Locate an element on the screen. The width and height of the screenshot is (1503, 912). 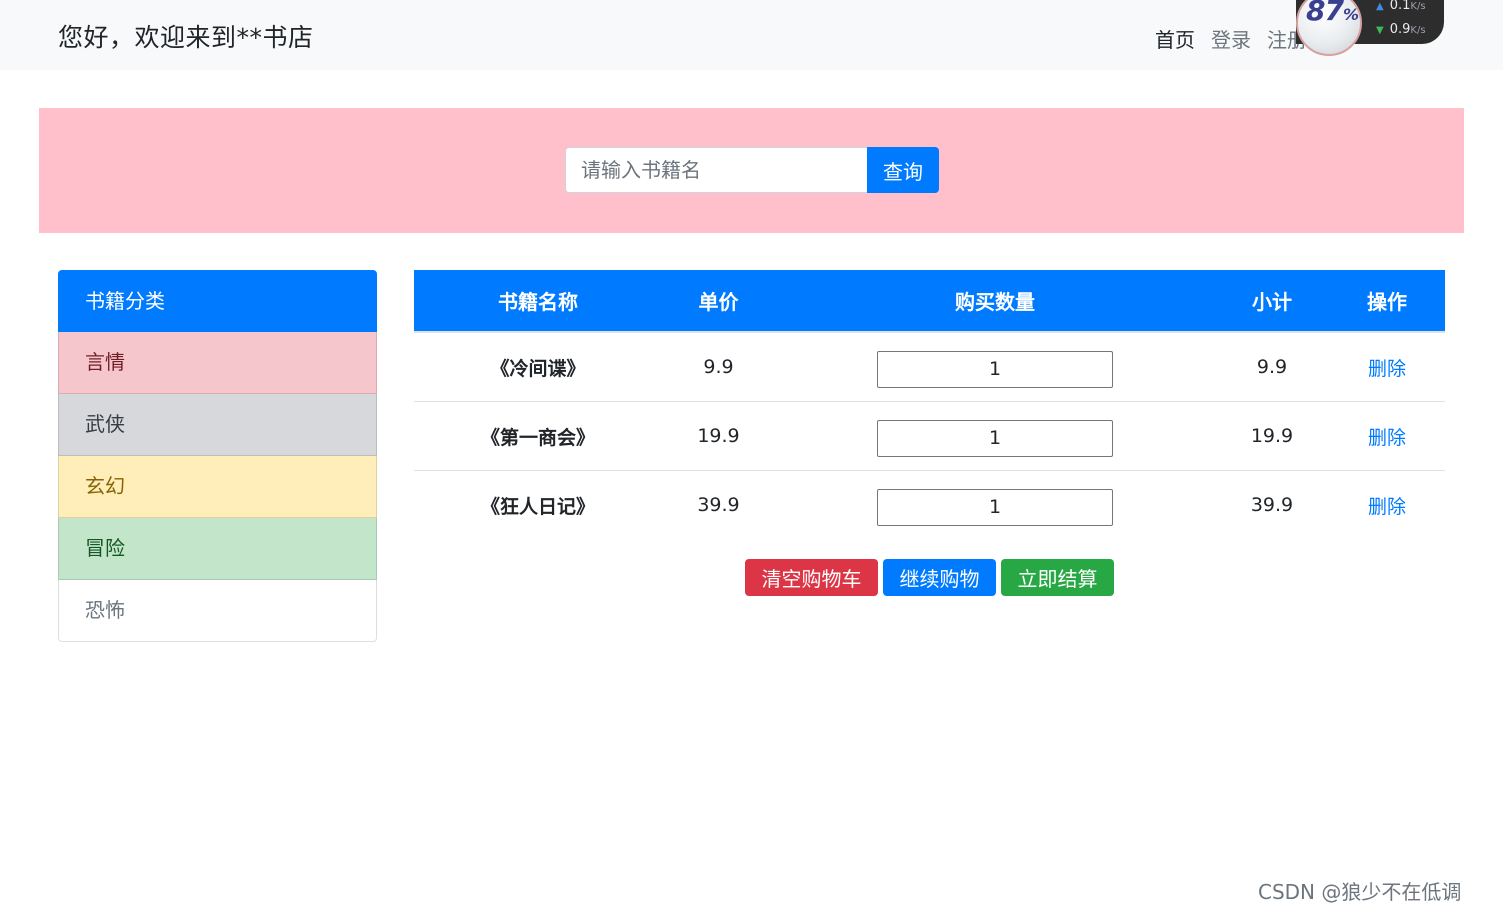
download-speed: ▼ 0.9K/s is located at coordinates (1401, 29).